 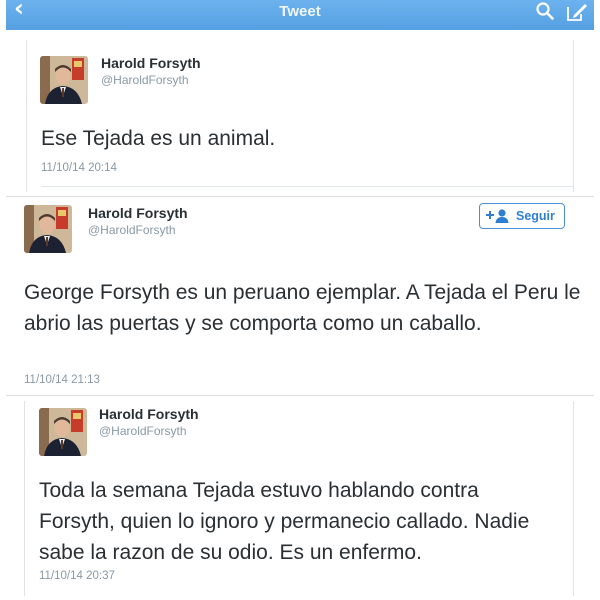 What do you see at coordinates (577, 12) in the screenshot?
I see `compose-icon` at bounding box center [577, 12].